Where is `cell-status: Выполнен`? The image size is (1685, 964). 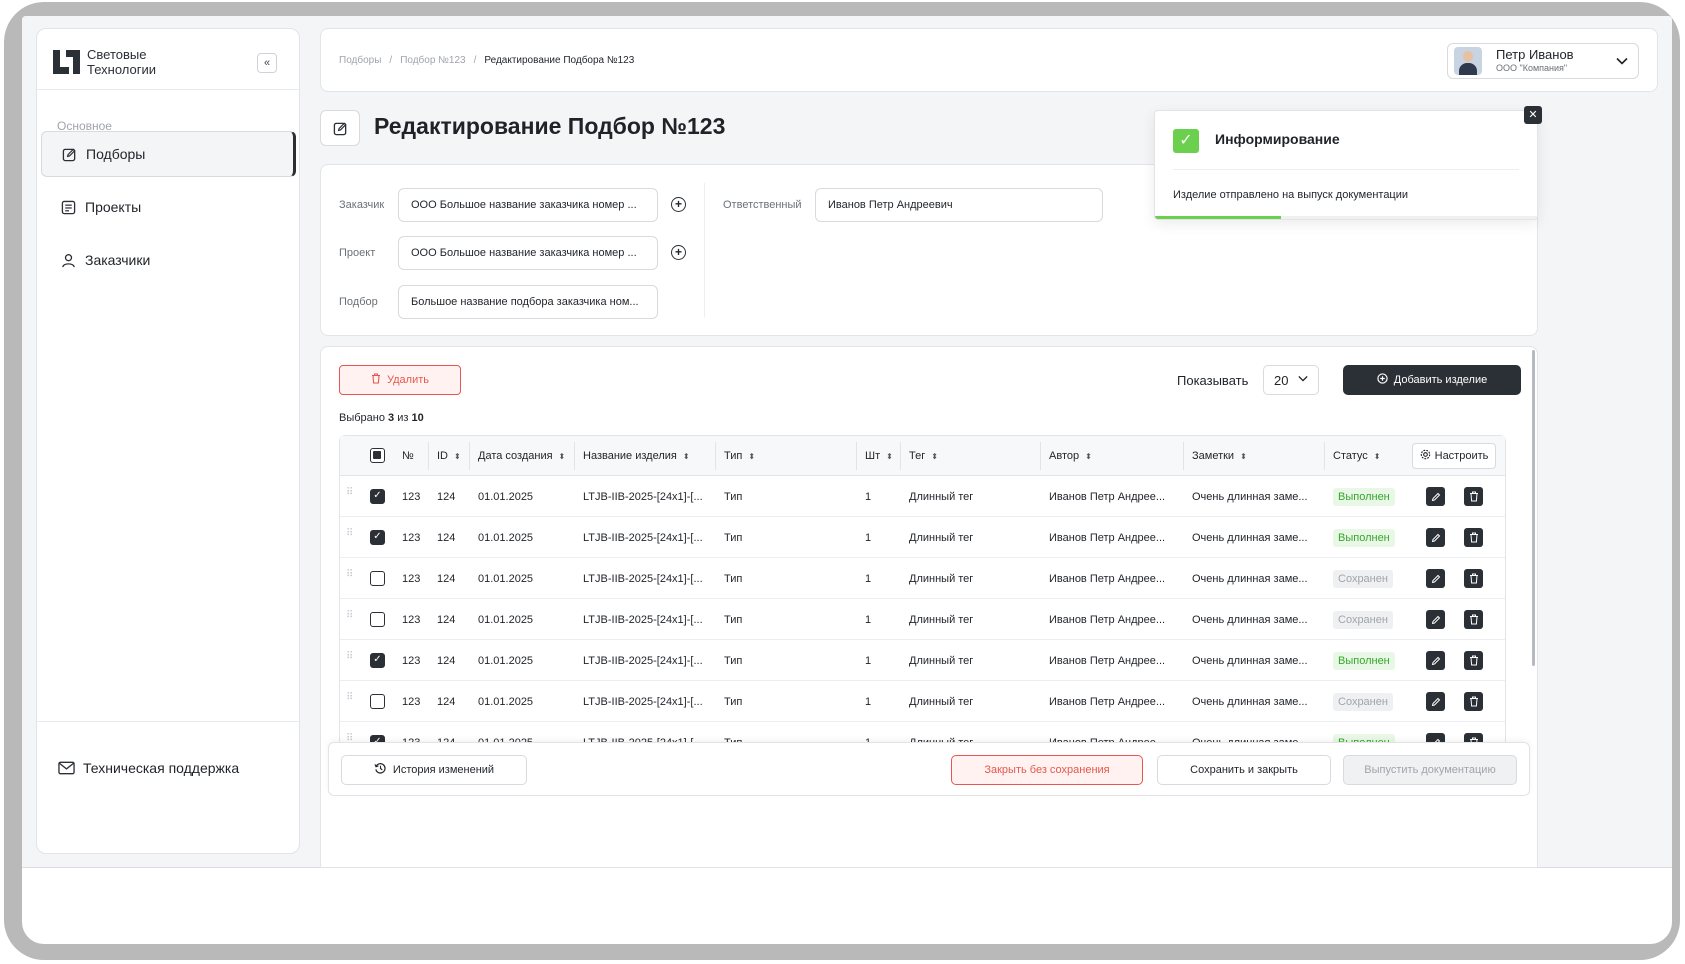
cell-status: Выполнен is located at coordinates (1364, 660).